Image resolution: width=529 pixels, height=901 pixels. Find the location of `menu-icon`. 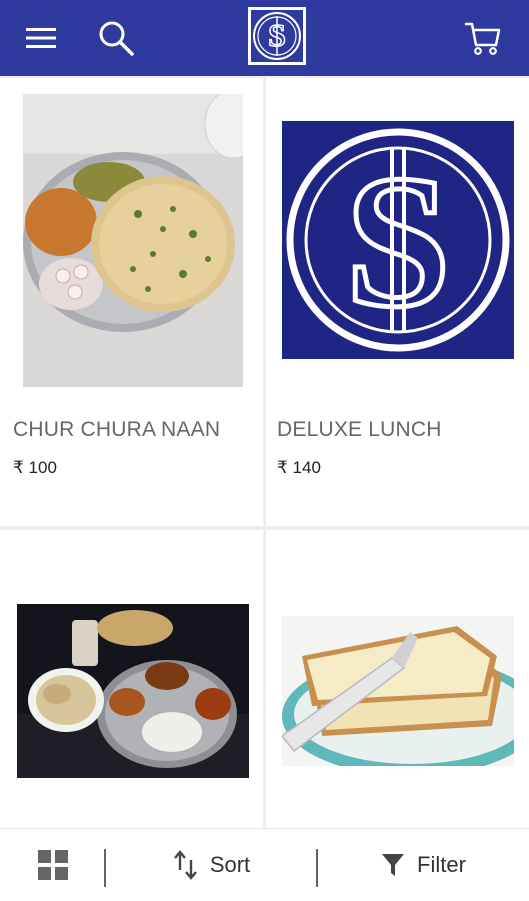

menu-icon is located at coordinates (41, 38).